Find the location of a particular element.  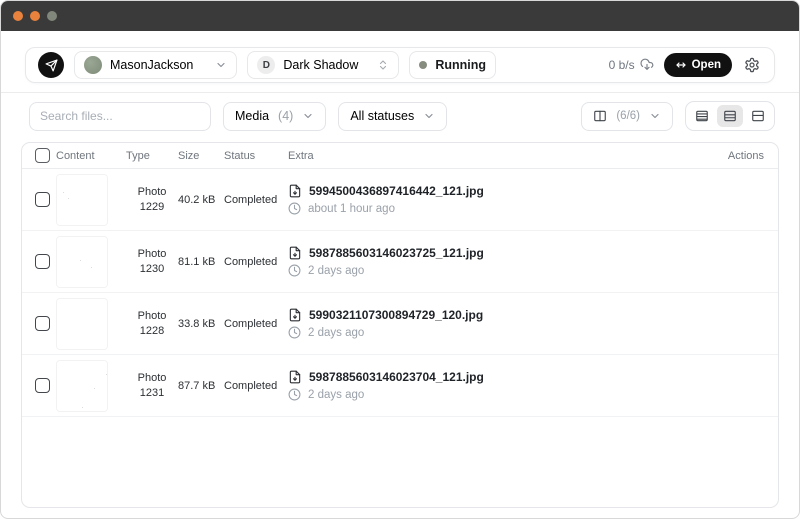

account-dropdown: MasonJackson is located at coordinates (156, 65).